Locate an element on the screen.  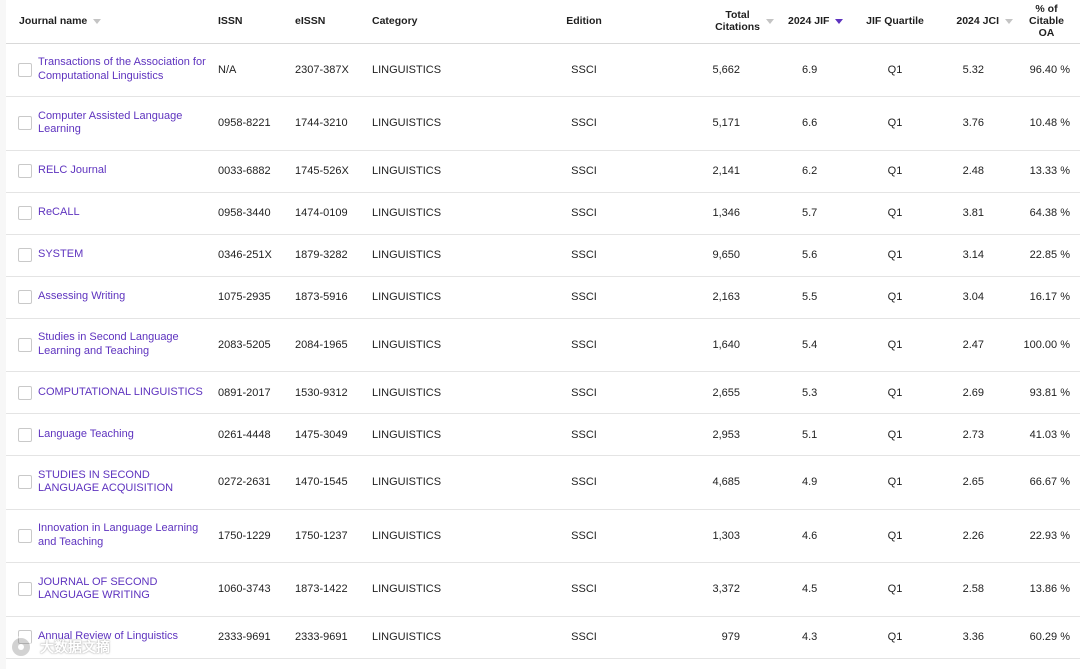
journal-name-cell: RELC Journal is located at coordinates (128, 171).